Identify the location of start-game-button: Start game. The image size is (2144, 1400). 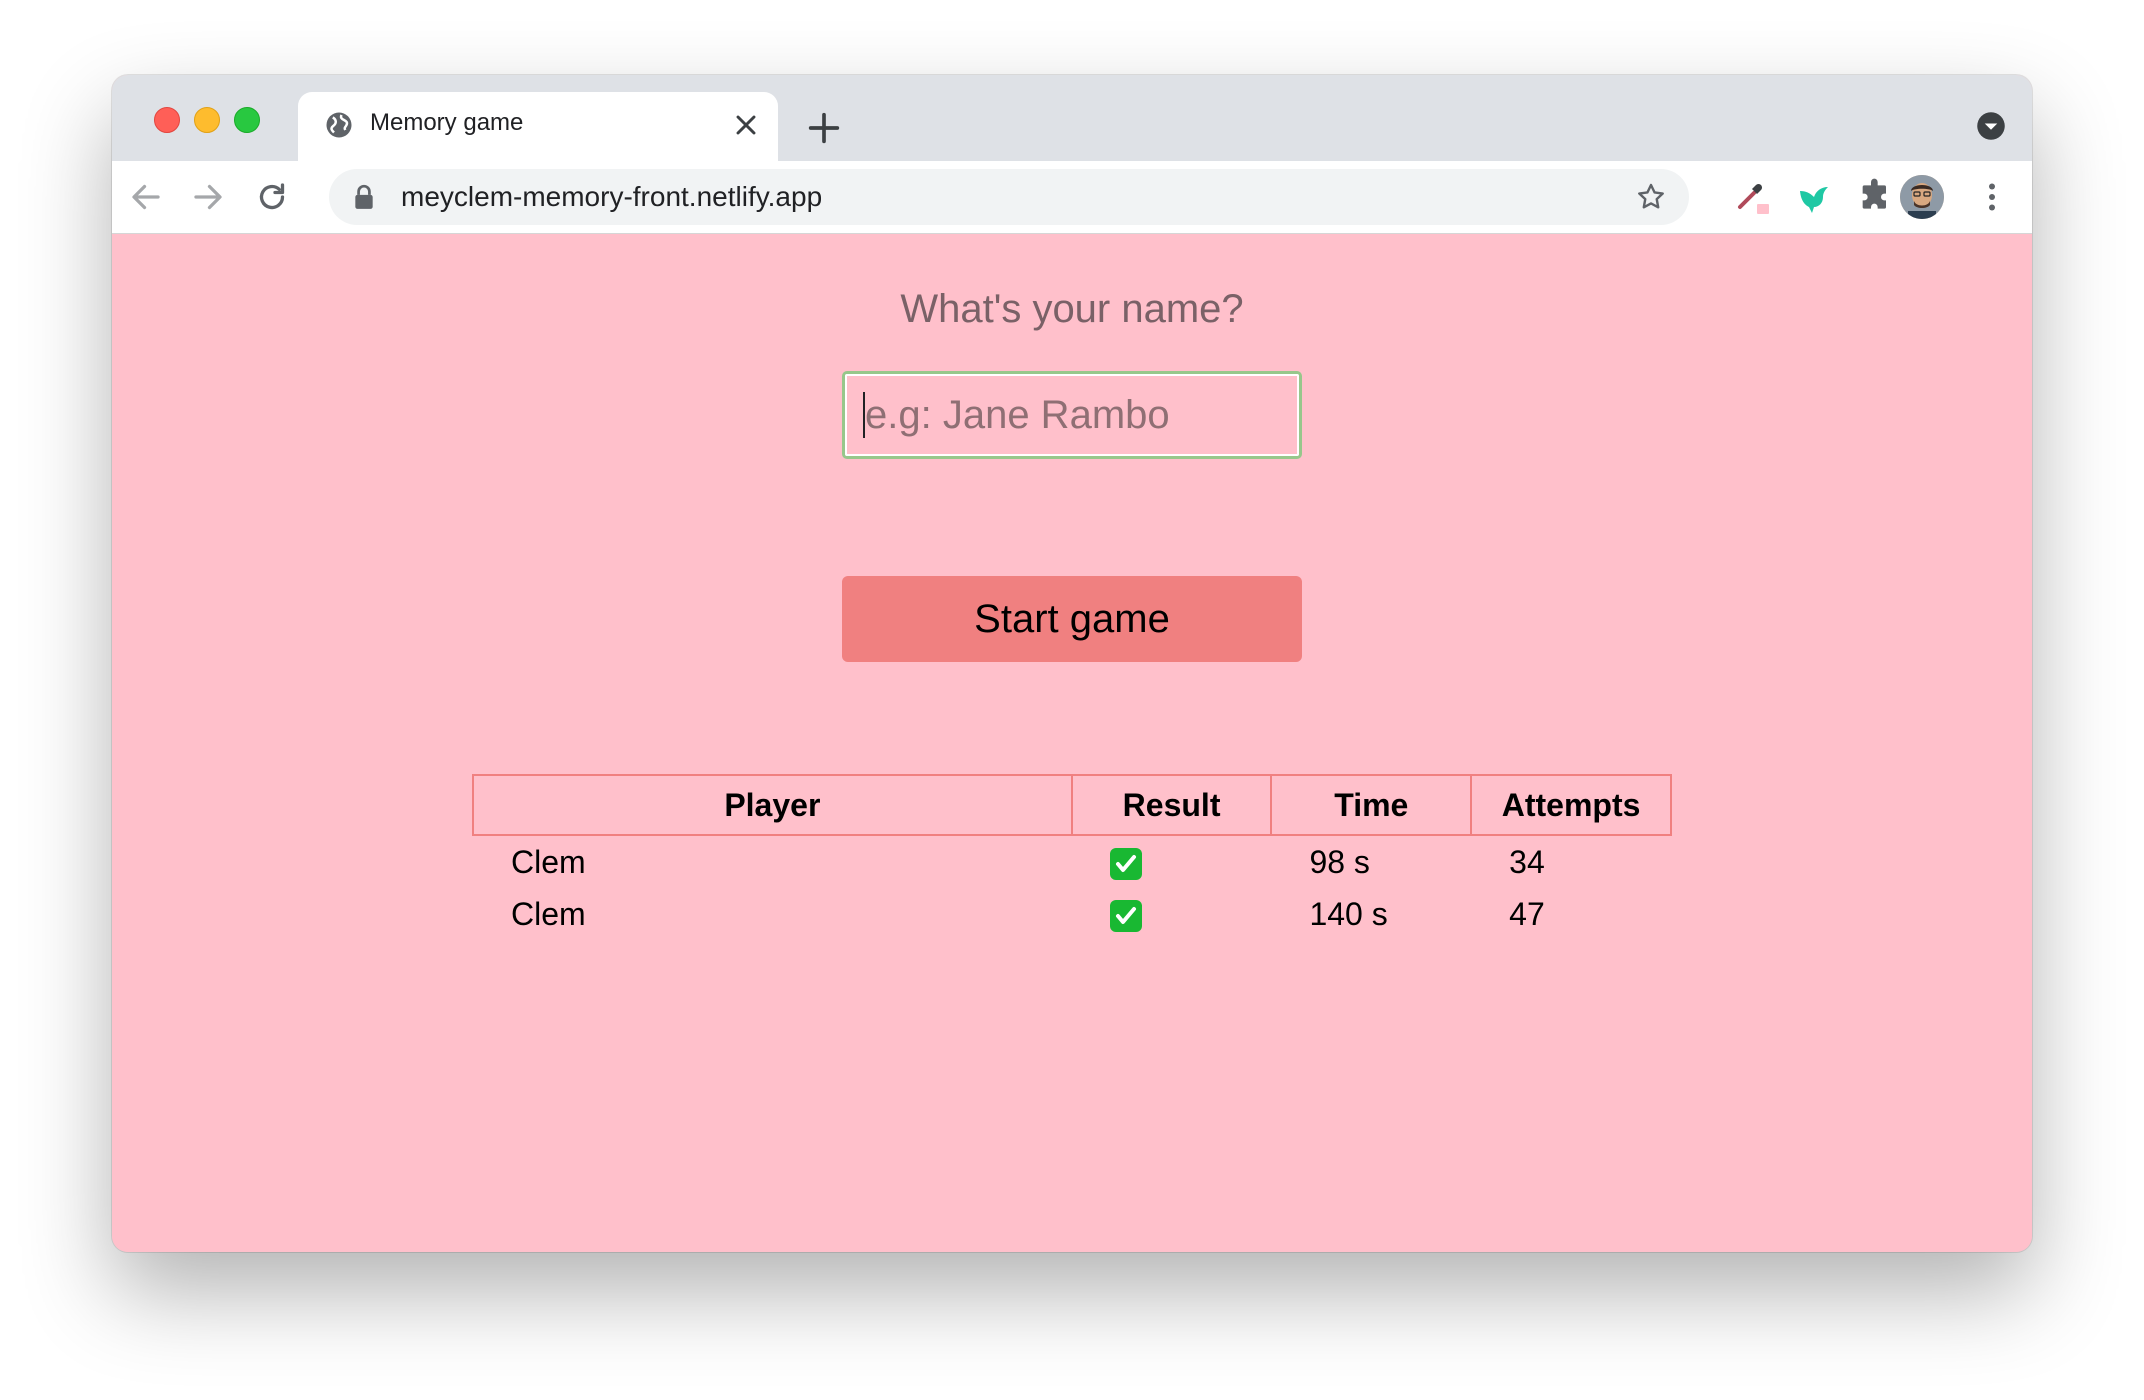
(1072, 619).